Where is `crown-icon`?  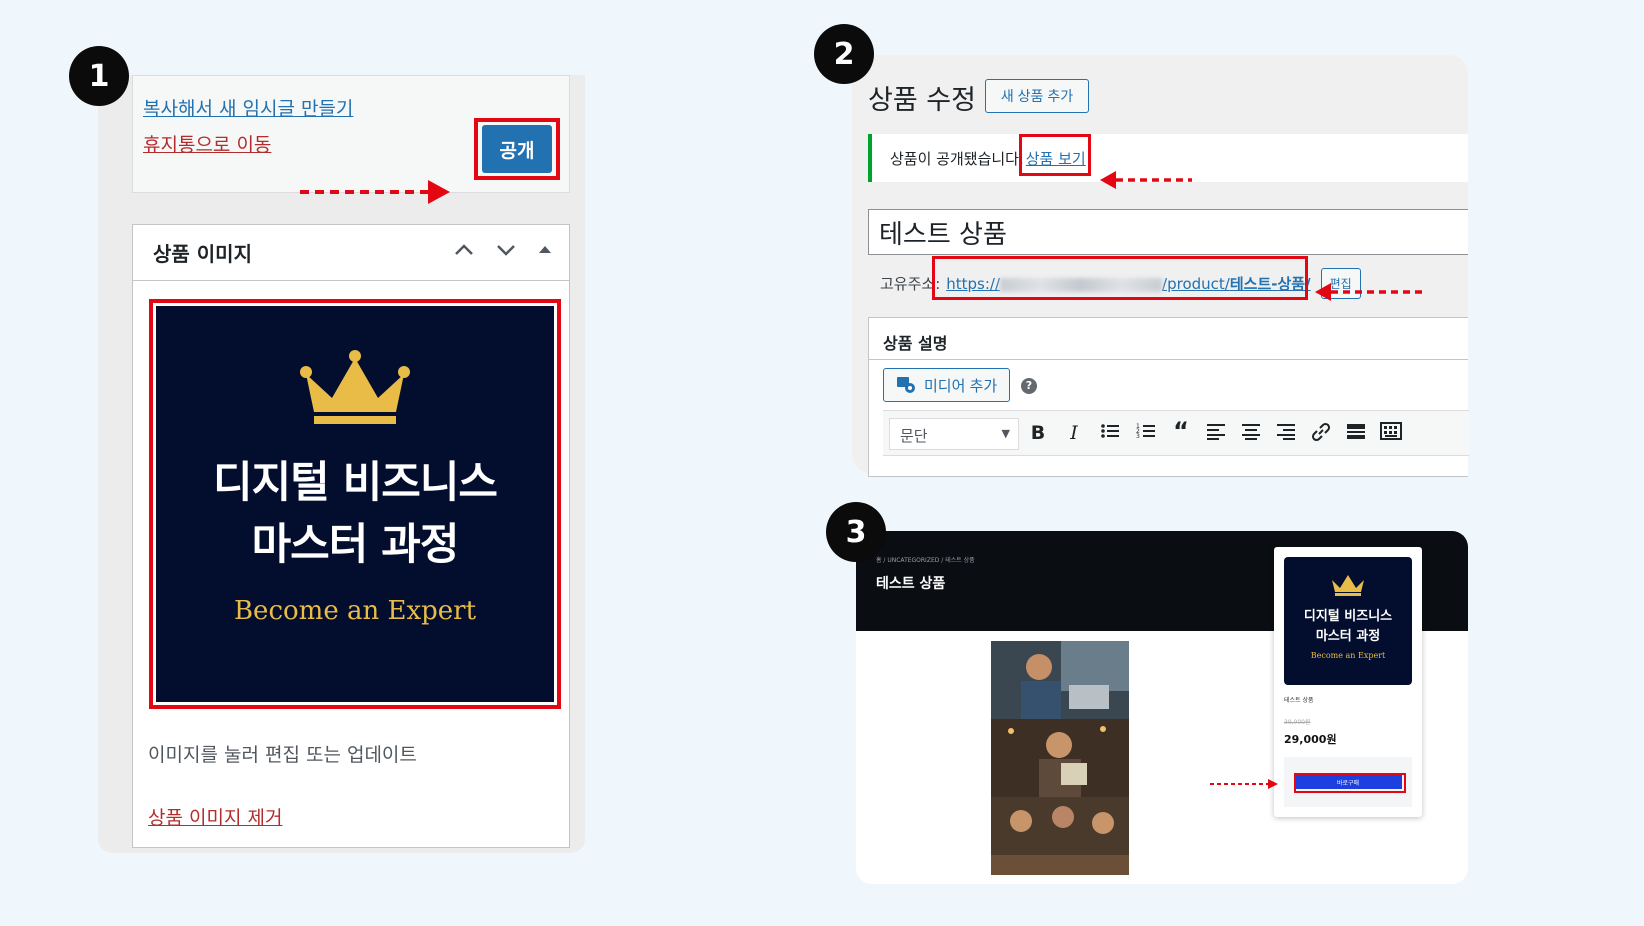
crown-icon is located at coordinates (1348, 585).